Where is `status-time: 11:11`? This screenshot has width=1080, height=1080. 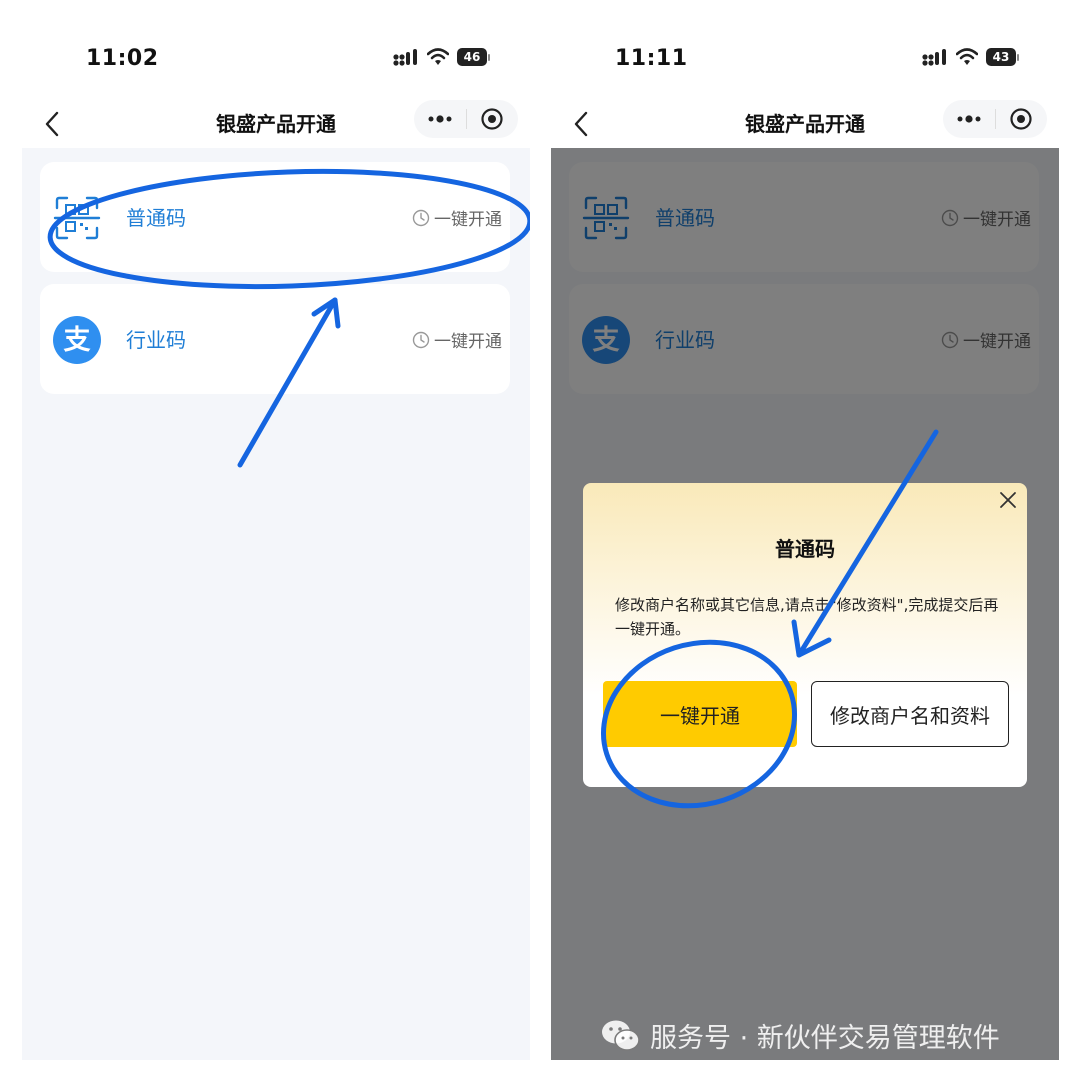
status-time: 11:11 is located at coordinates (651, 58).